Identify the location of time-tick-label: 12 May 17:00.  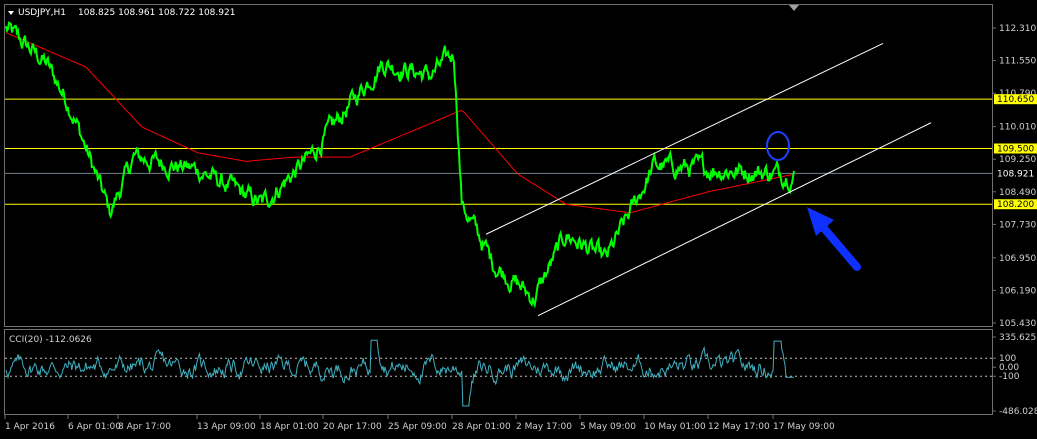
(739, 427).